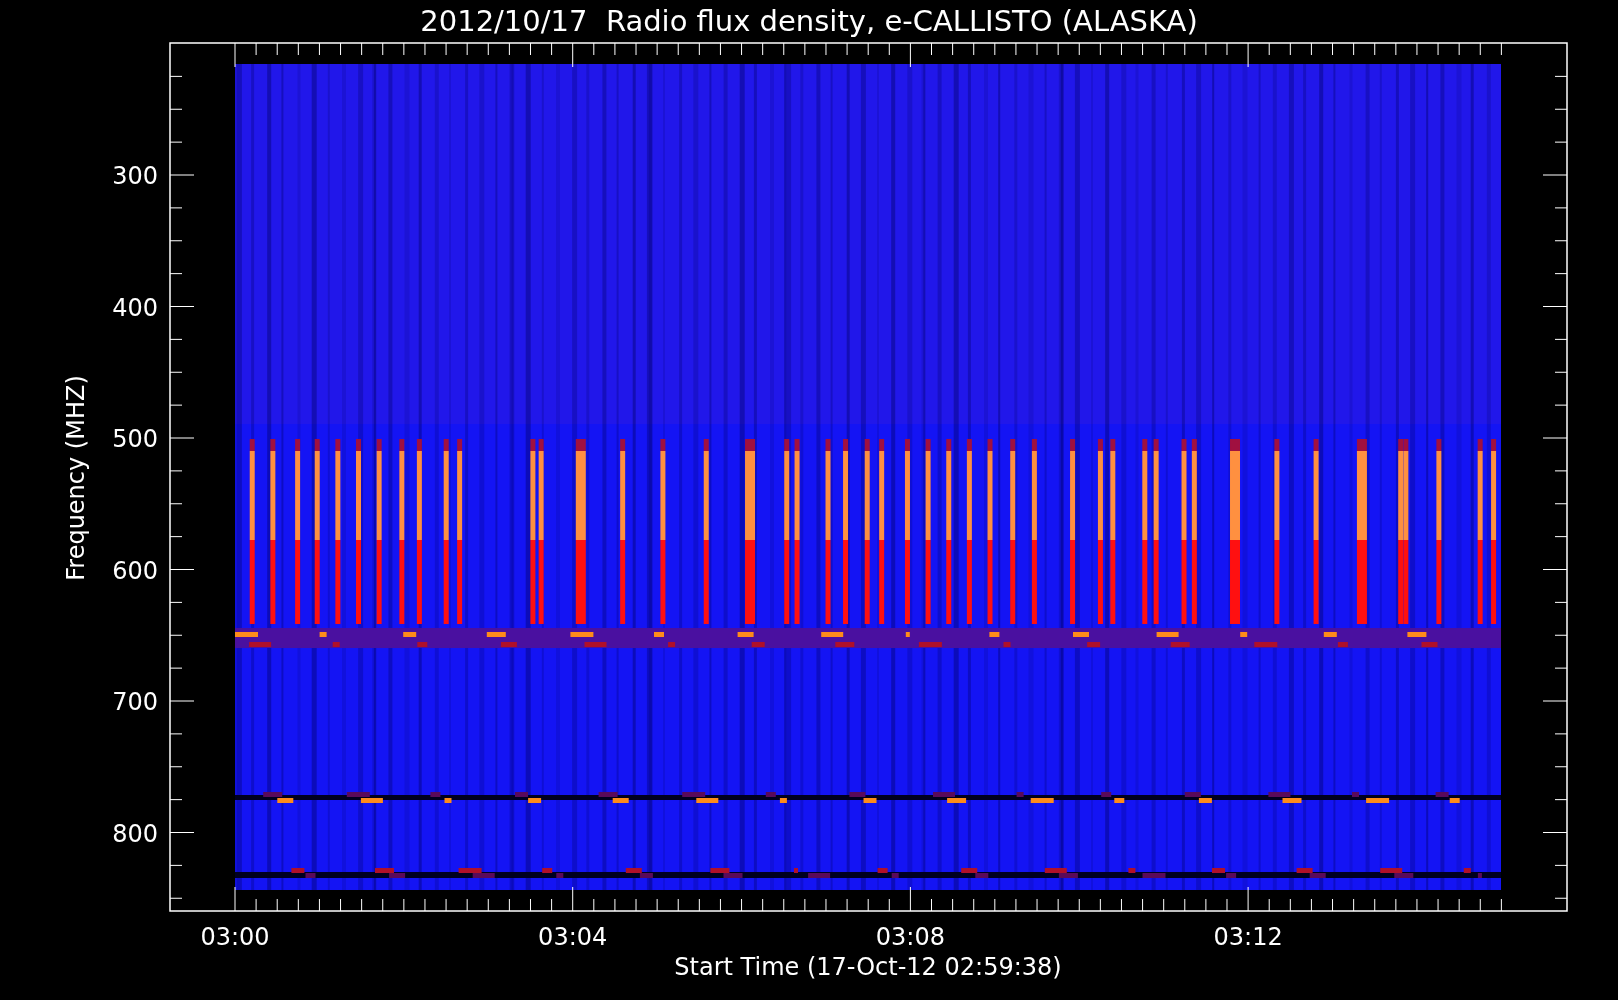  Describe the element at coordinates (135, 176) in the screenshot. I see `y-tick-label: 300` at that location.